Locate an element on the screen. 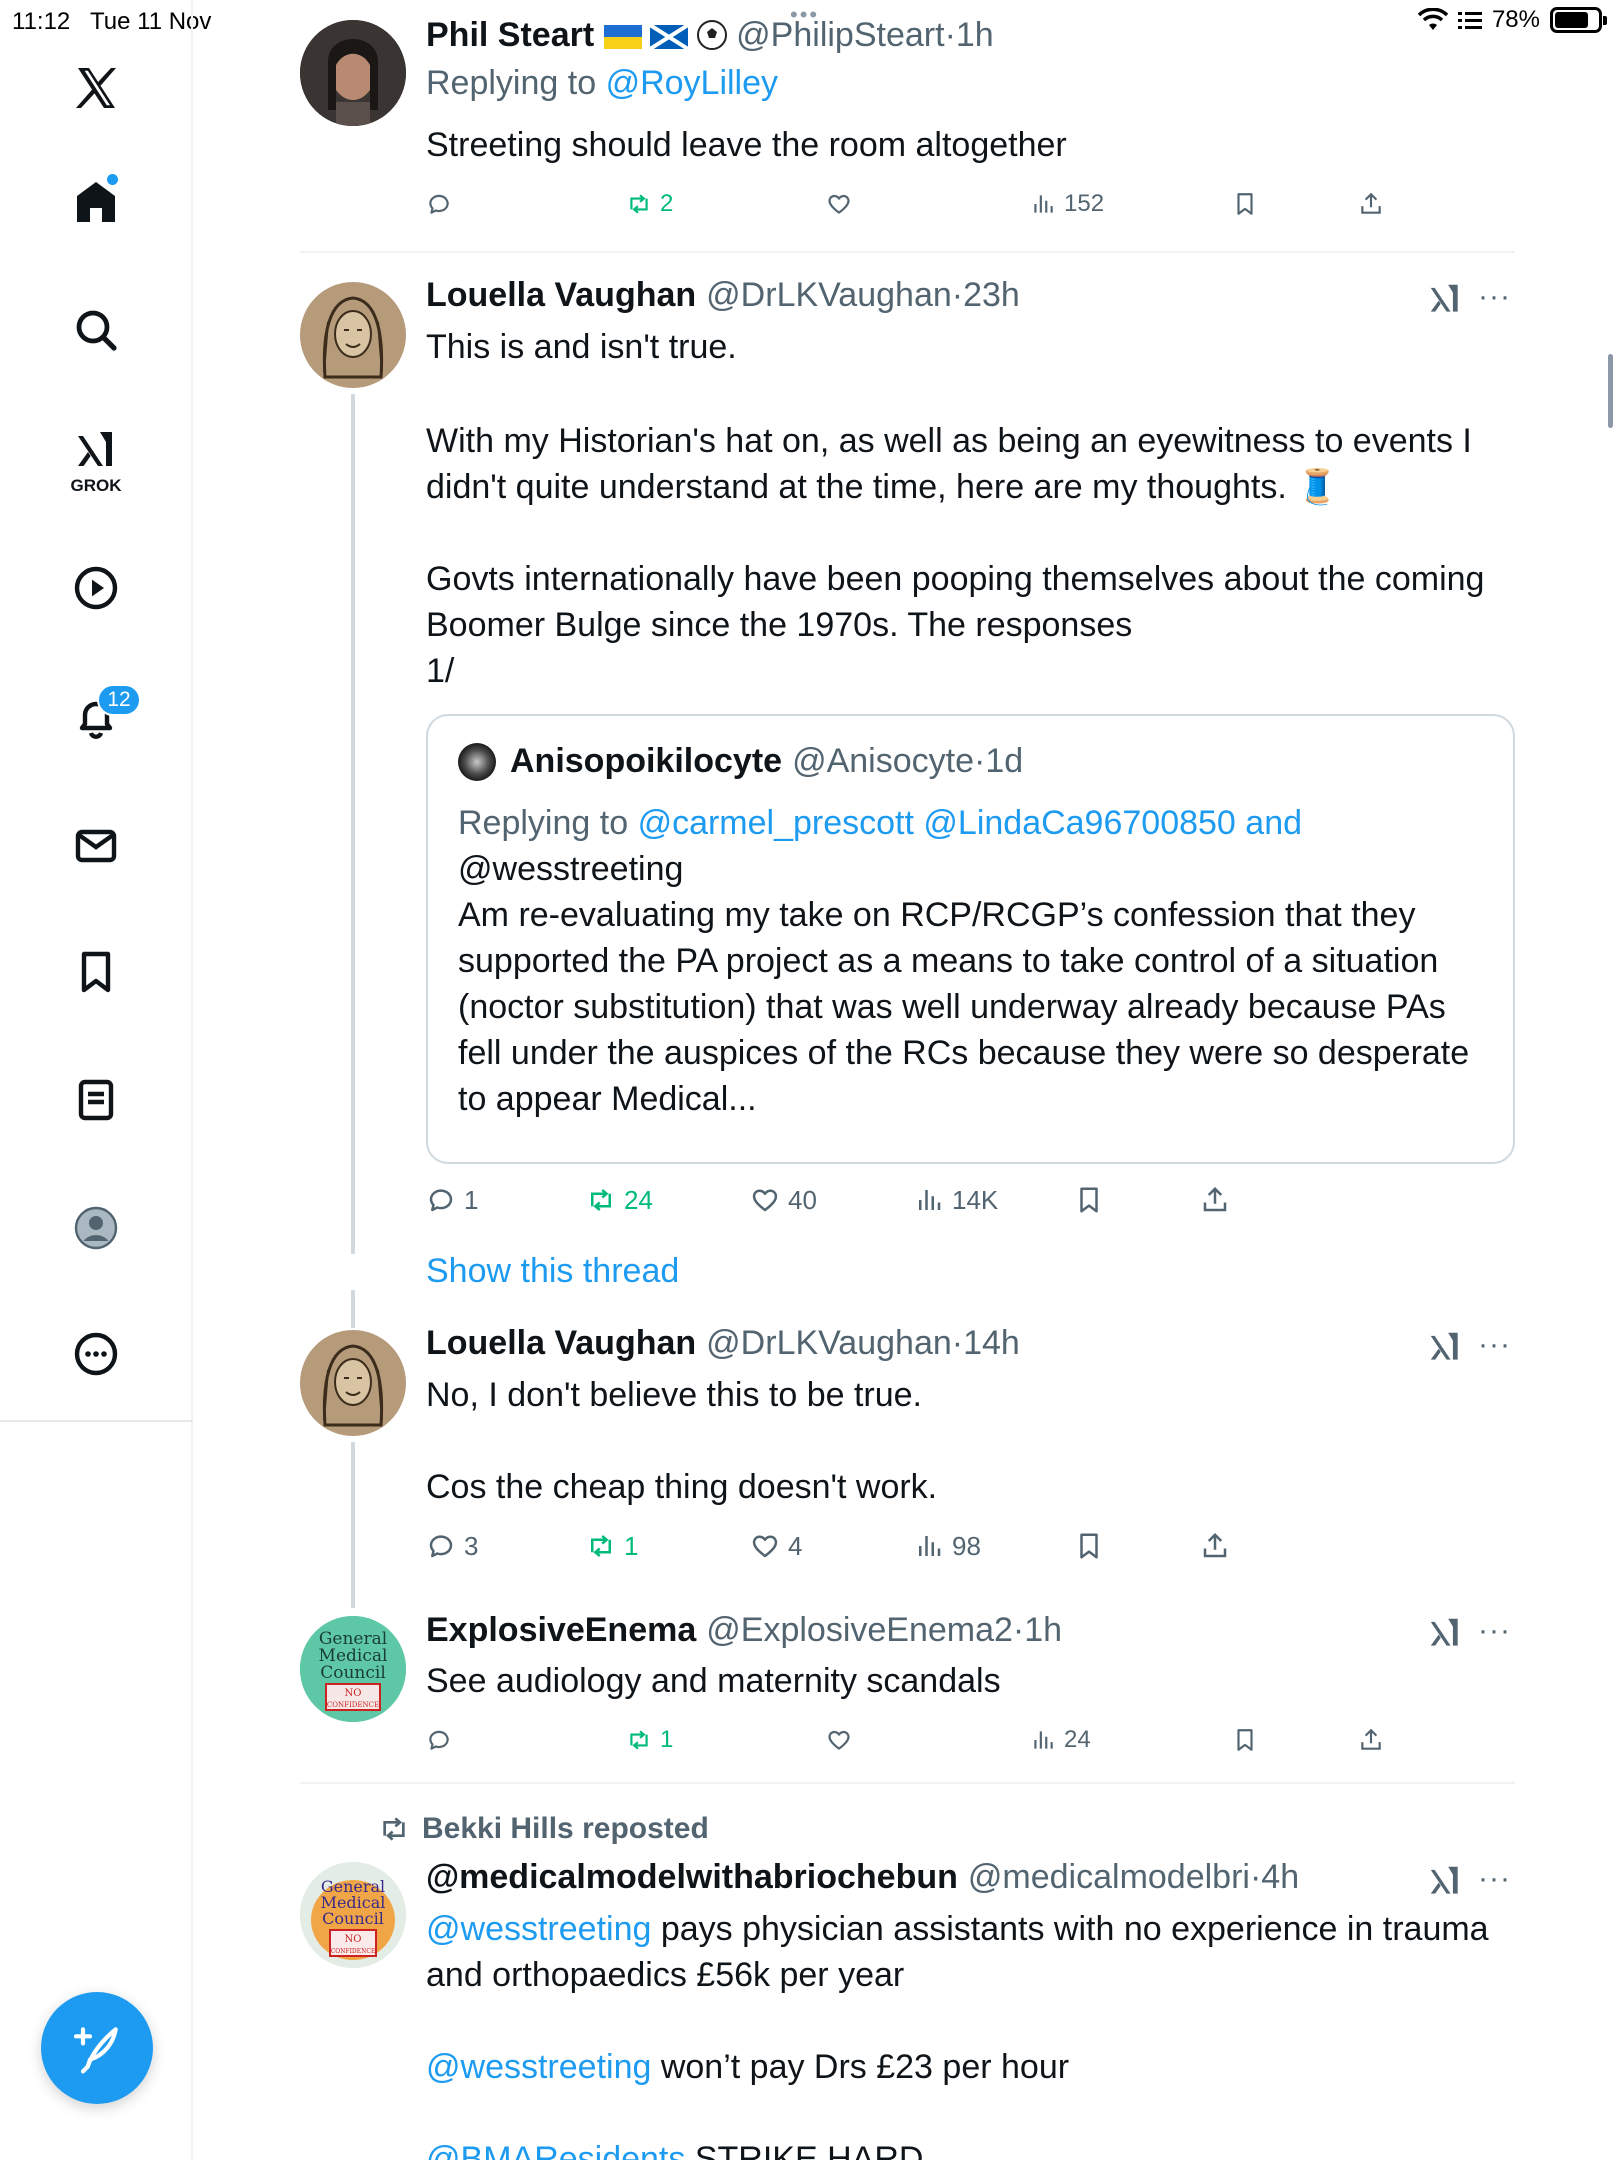  sidebar: GROK 12 is located at coordinates (96, 1080).